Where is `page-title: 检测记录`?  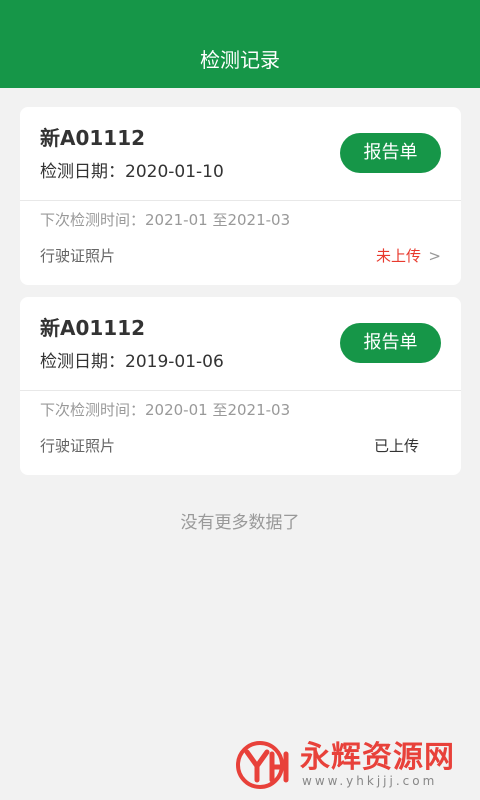 page-title: 检测记录 is located at coordinates (240, 60).